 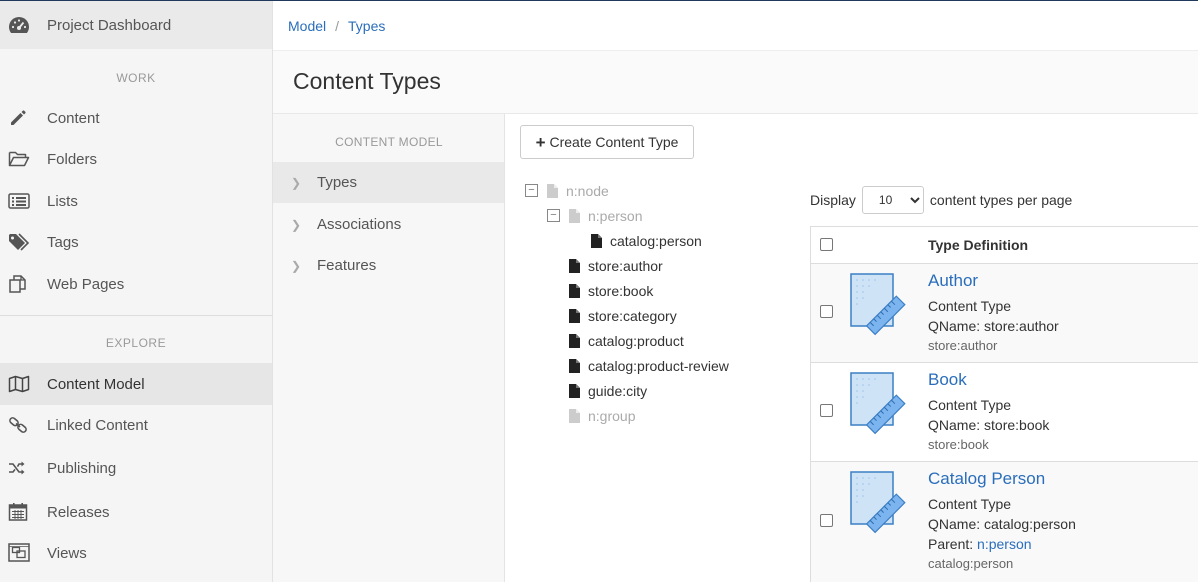 I want to click on type-qname: QName: store:book, so click(x=989, y=425).